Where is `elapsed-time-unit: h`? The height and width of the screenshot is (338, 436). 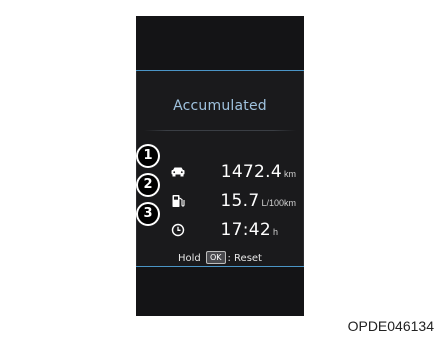 elapsed-time-unit: h is located at coordinates (275, 232).